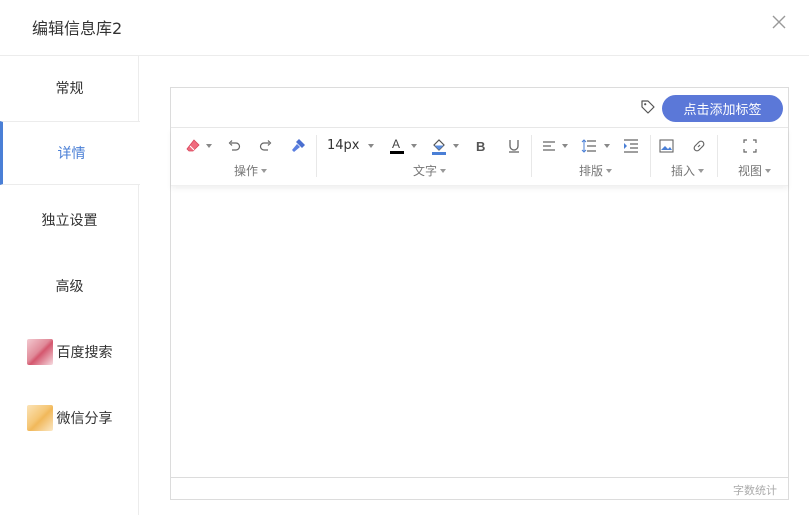 The image size is (809, 515). Describe the element at coordinates (209, 146) in the screenshot. I see `eraser-dropdown-caret` at that location.